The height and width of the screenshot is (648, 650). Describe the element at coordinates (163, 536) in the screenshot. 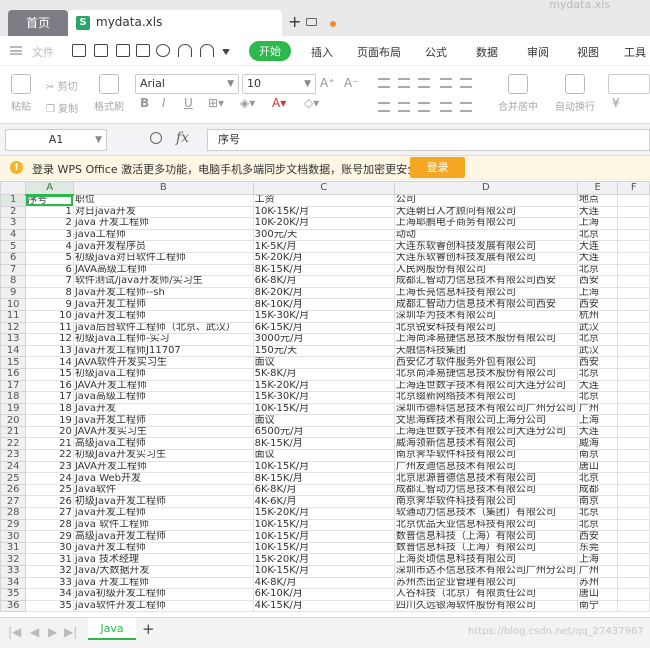

I see `grid-cell: 高级java开发工程师` at that location.